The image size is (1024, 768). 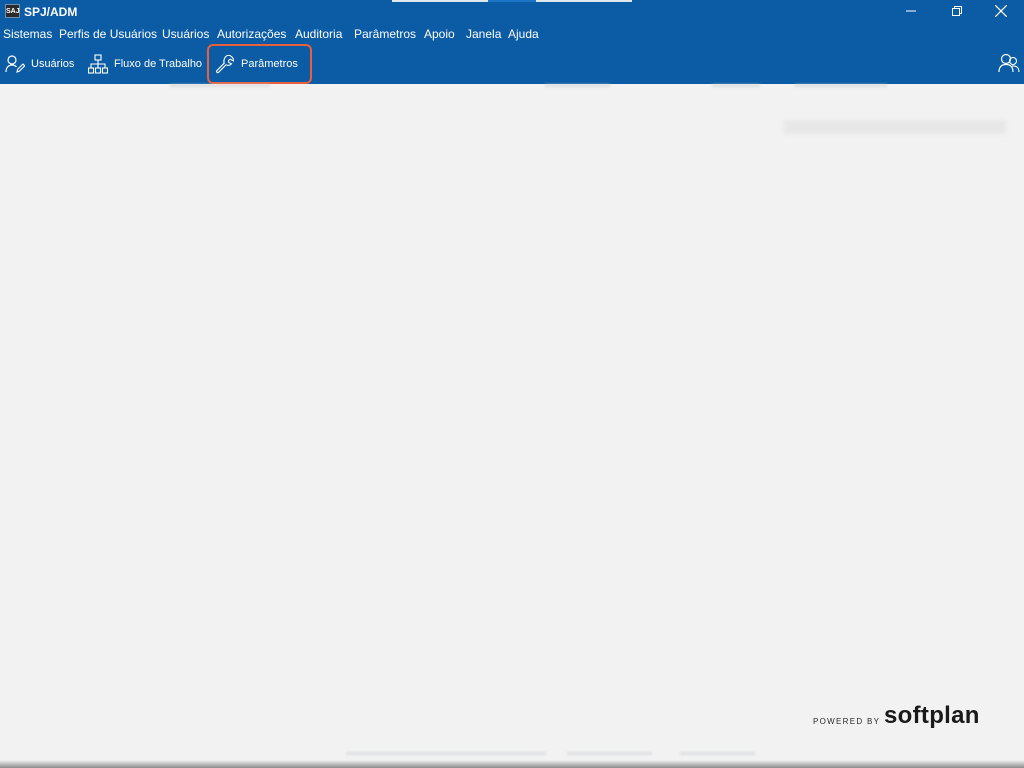 I want to click on toolbar-usuarios-button: Usuários, so click(x=39, y=64).